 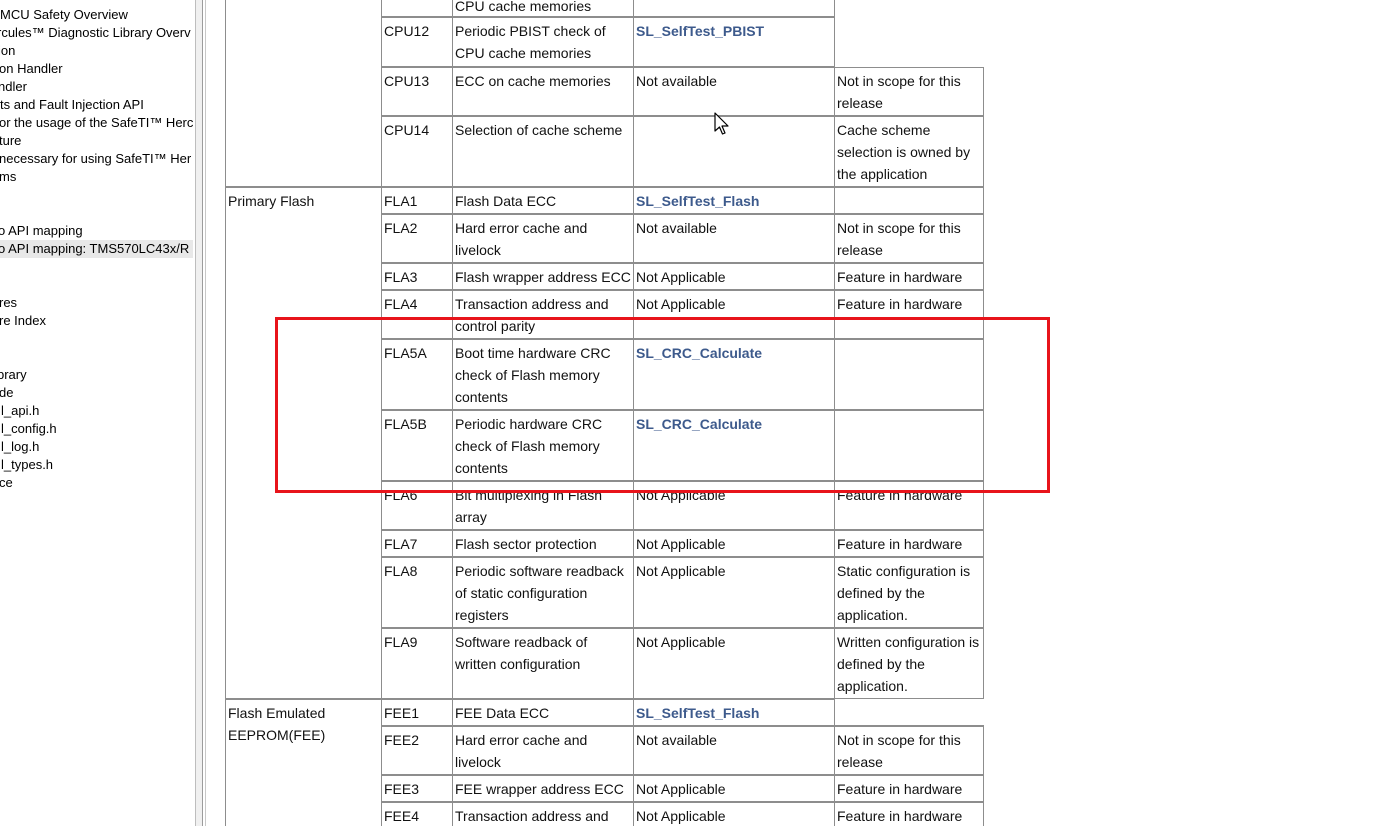 I want to click on row-id-cell-text: FLA7, so click(x=401, y=544).